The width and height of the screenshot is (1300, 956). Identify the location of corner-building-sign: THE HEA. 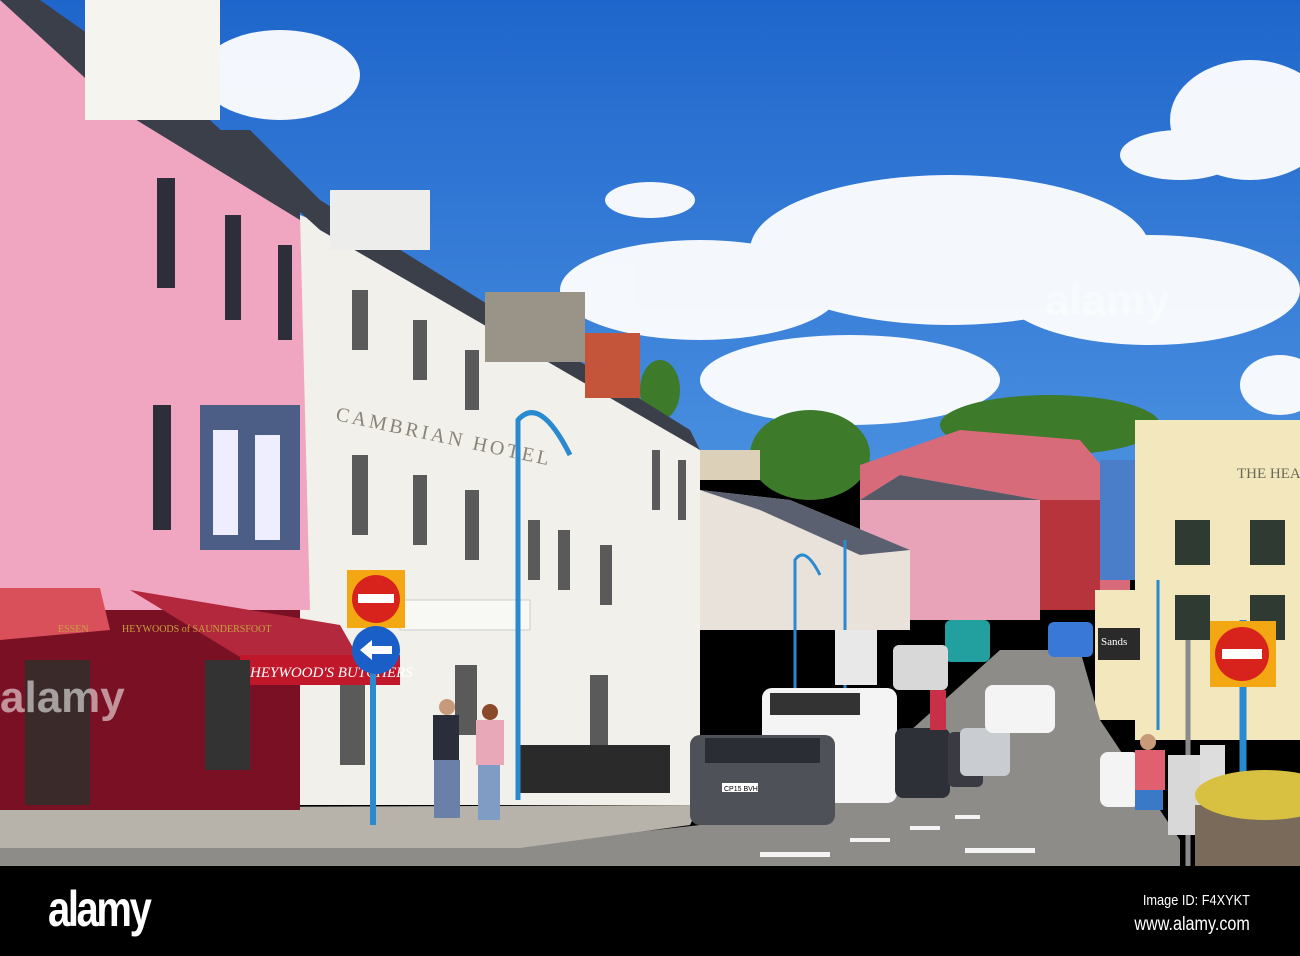
(1268, 474).